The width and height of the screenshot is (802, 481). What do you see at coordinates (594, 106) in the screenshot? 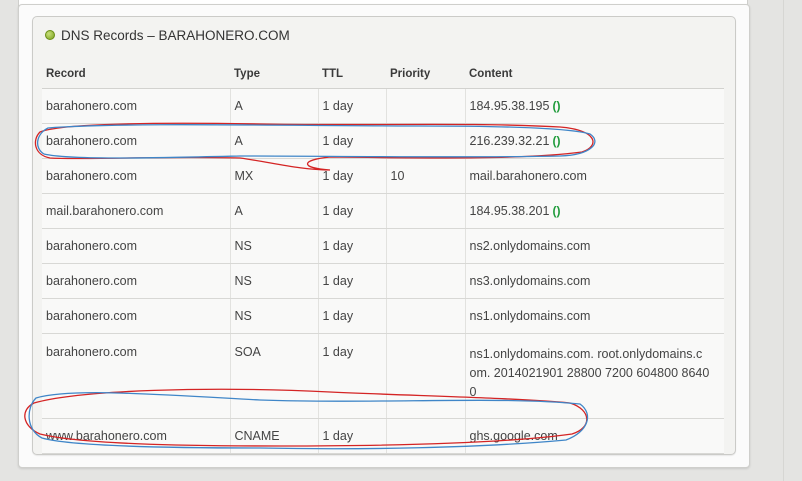
I see `cell-content: 184.95.38.195()` at bounding box center [594, 106].